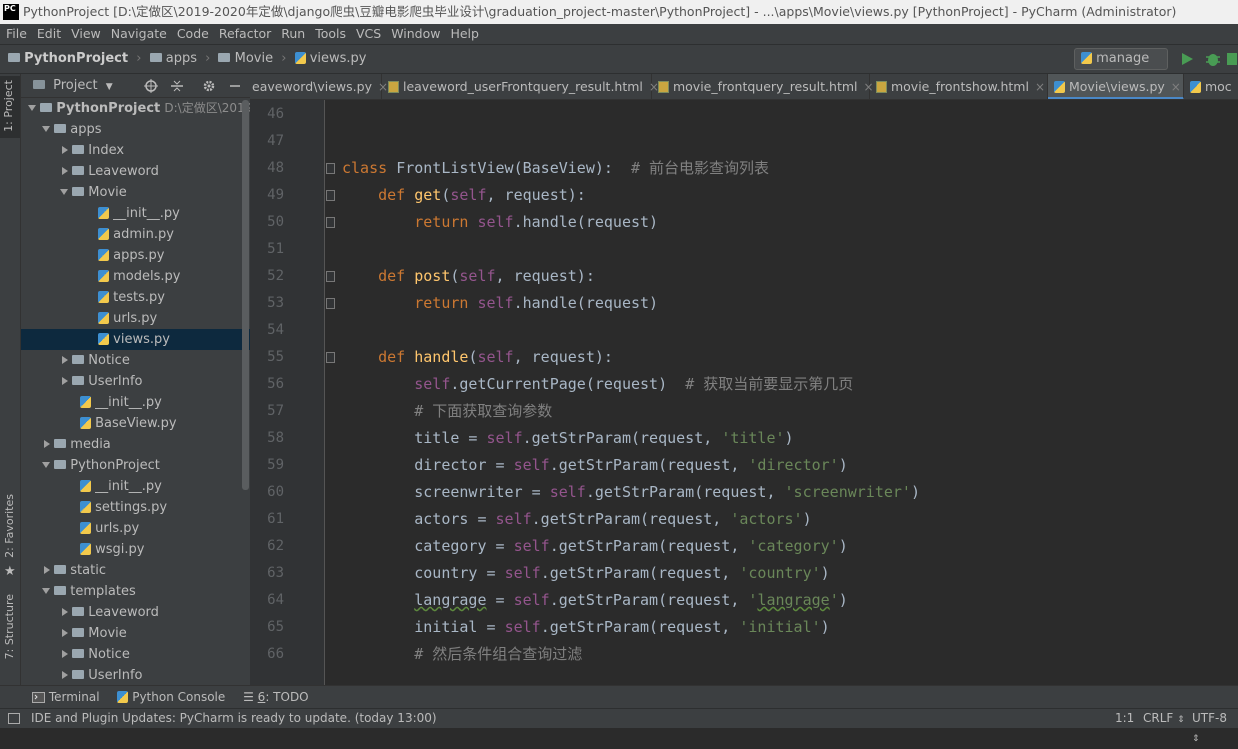 This screenshot has width=1238, height=749. I want to click on breadcrumb-item-views: views.py, so click(330, 58).